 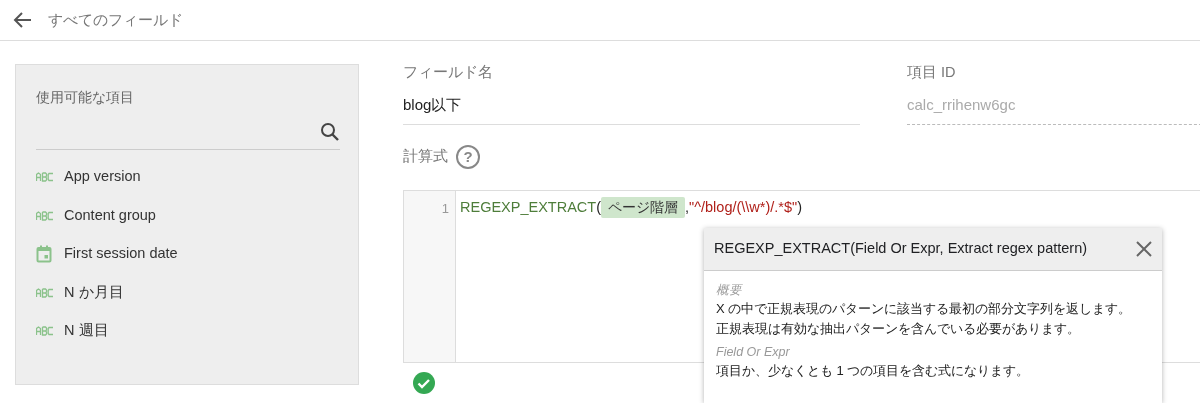 I want to click on panel-title: 使用可能な項目, so click(x=85, y=97).